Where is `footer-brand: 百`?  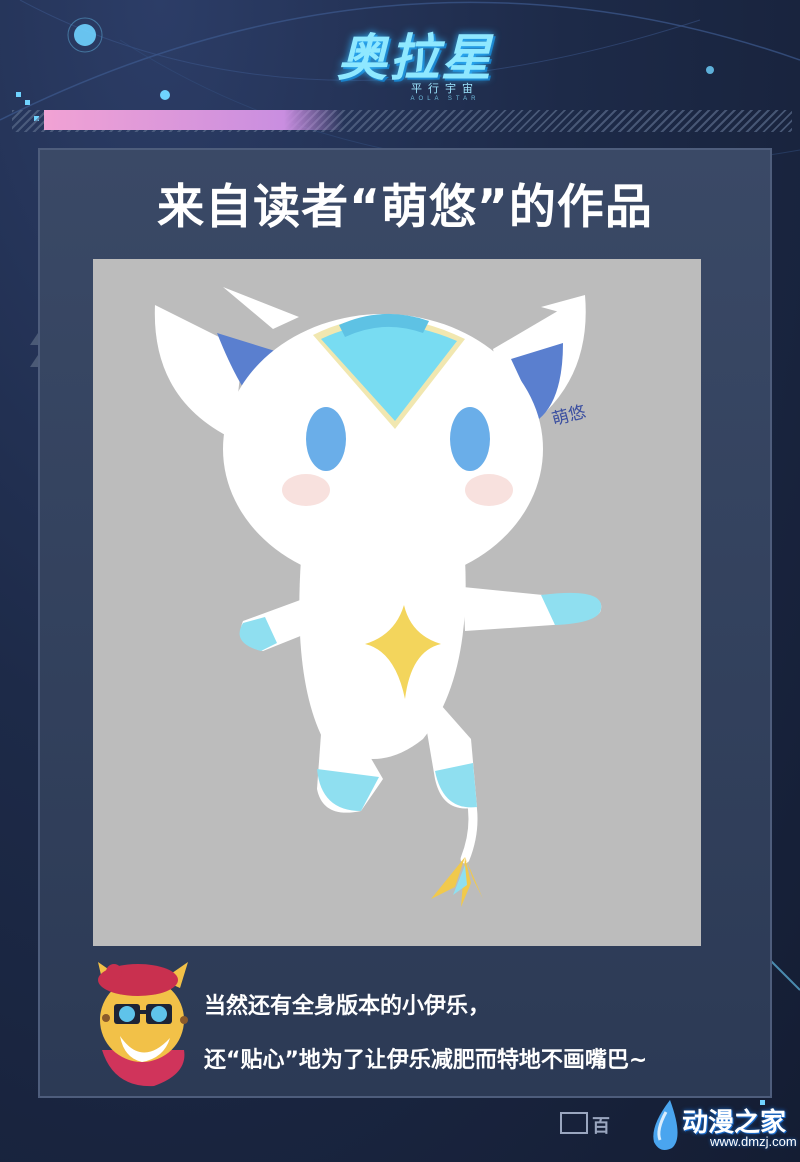 footer-brand: 百 is located at coordinates (601, 1126).